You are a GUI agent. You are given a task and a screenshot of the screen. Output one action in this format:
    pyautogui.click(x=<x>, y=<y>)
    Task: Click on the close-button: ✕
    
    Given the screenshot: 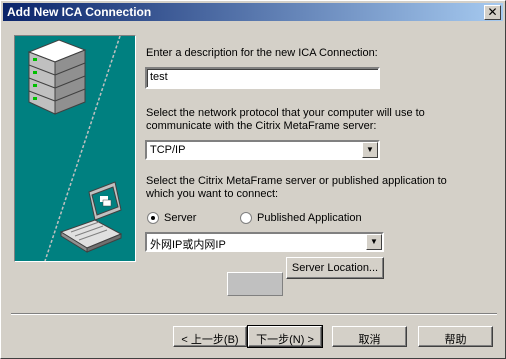 What is the action you would take?
    pyautogui.click(x=492, y=12)
    